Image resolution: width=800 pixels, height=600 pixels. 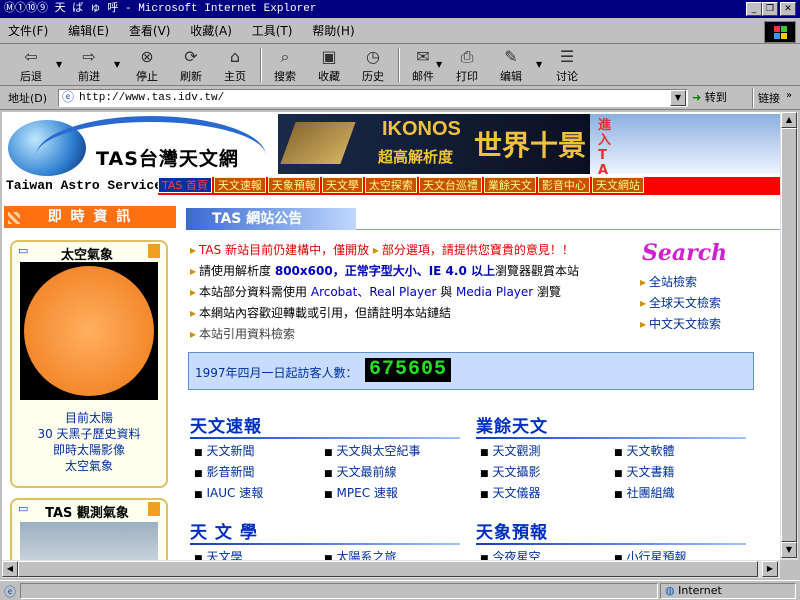 I want to click on scroll-right-icon: ▶, so click(x=770, y=569).